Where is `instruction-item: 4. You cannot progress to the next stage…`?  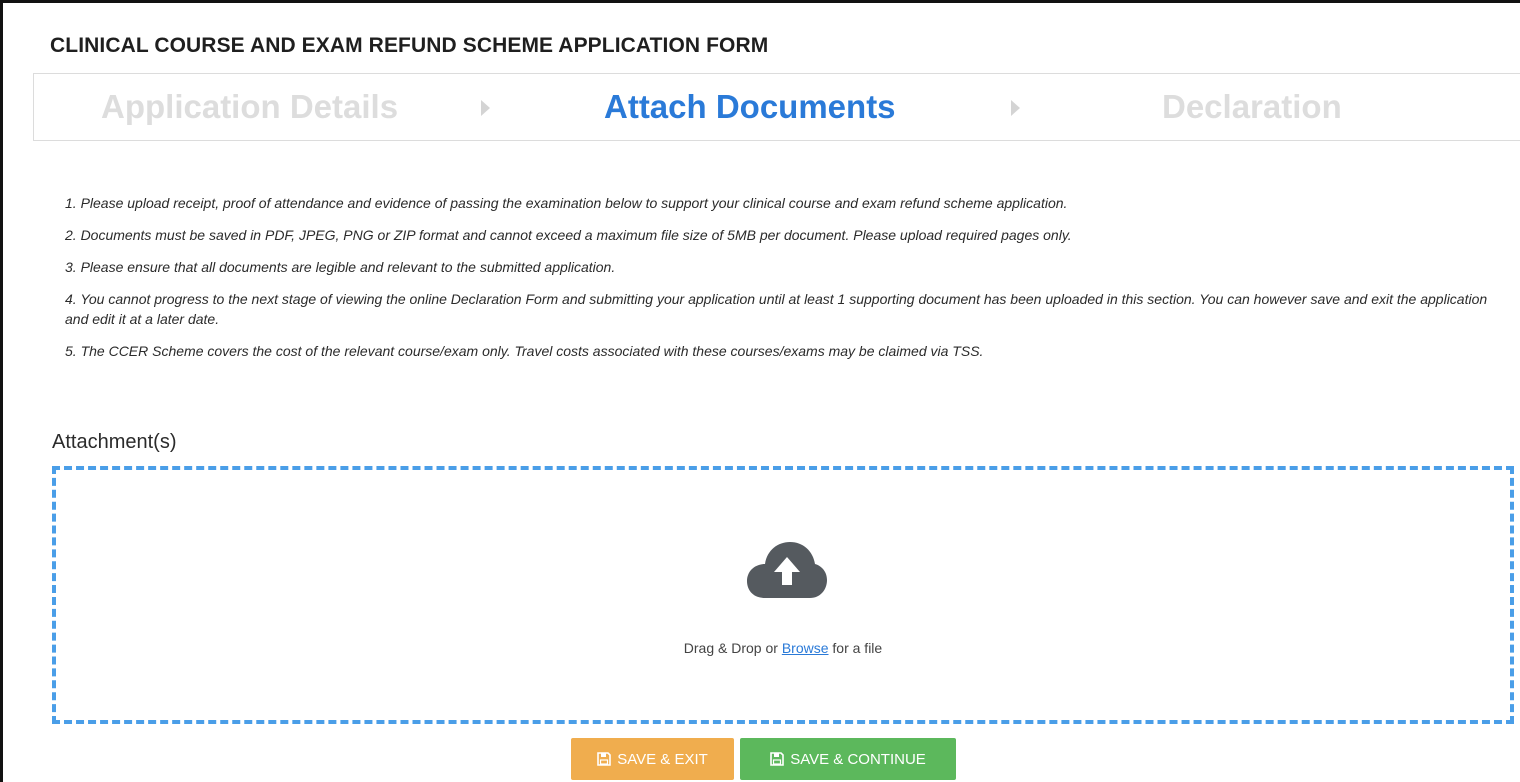 instruction-item: 4. You cannot progress to the next stage… is located at coordinates (776, 309).